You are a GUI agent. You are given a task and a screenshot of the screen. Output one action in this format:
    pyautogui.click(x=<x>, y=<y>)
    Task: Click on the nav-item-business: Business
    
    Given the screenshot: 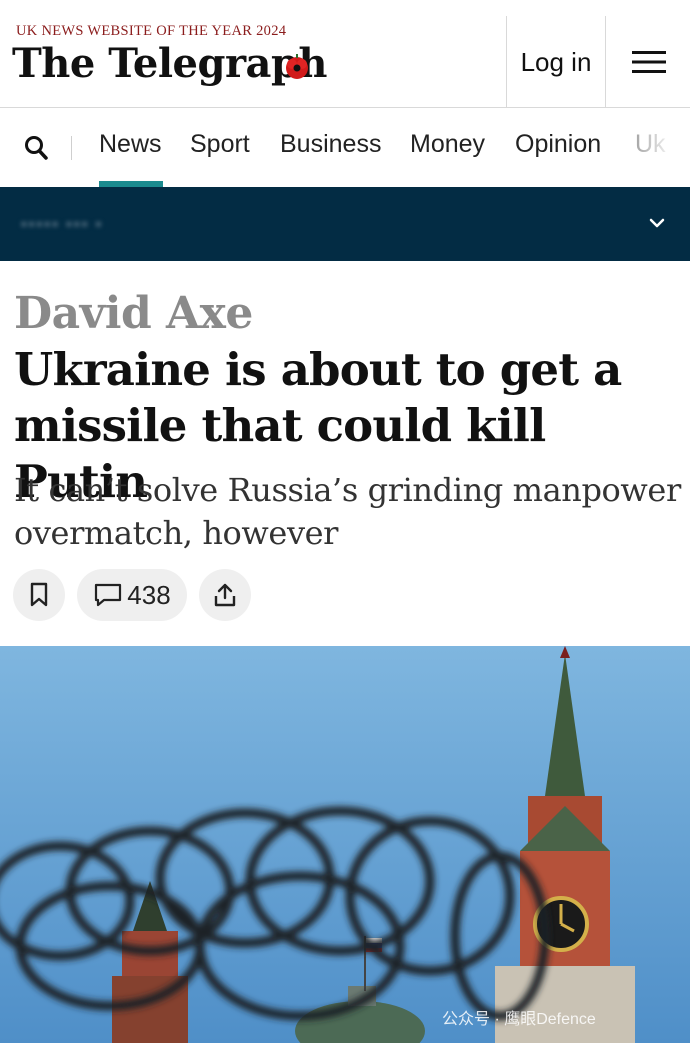 What is the action you would take?
    pyautogui.click(x=330, y=144)
    